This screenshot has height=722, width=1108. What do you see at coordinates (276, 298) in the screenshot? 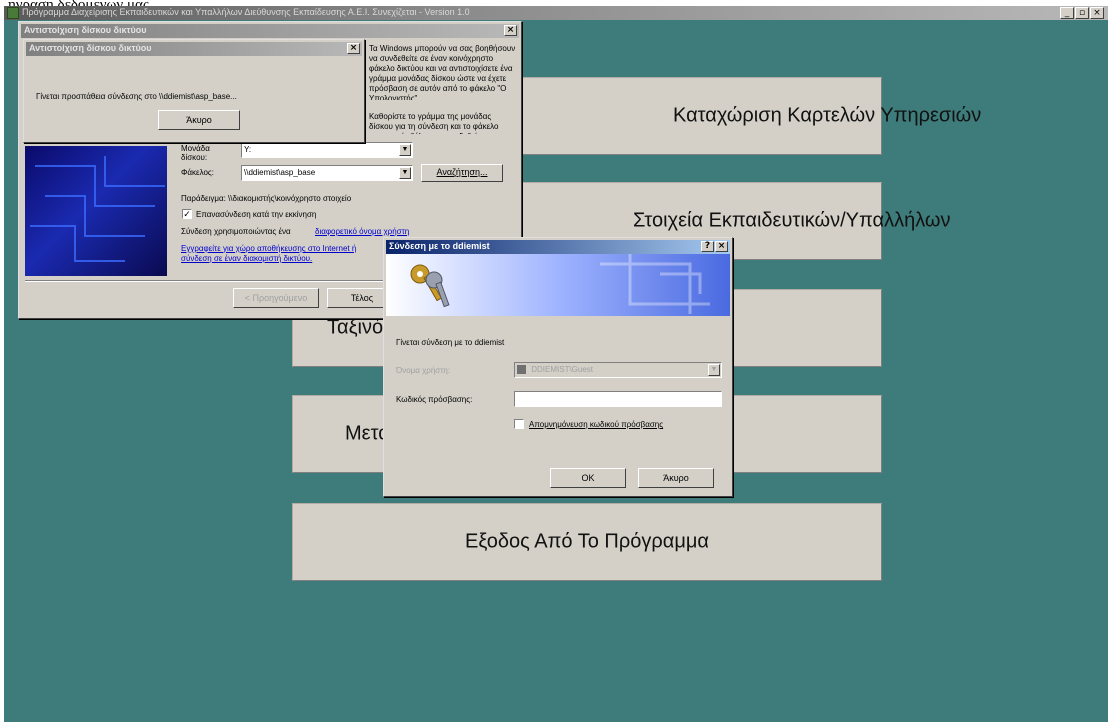
I see `back-button: < Προηγούμενο` at bounding box center [276, 298].